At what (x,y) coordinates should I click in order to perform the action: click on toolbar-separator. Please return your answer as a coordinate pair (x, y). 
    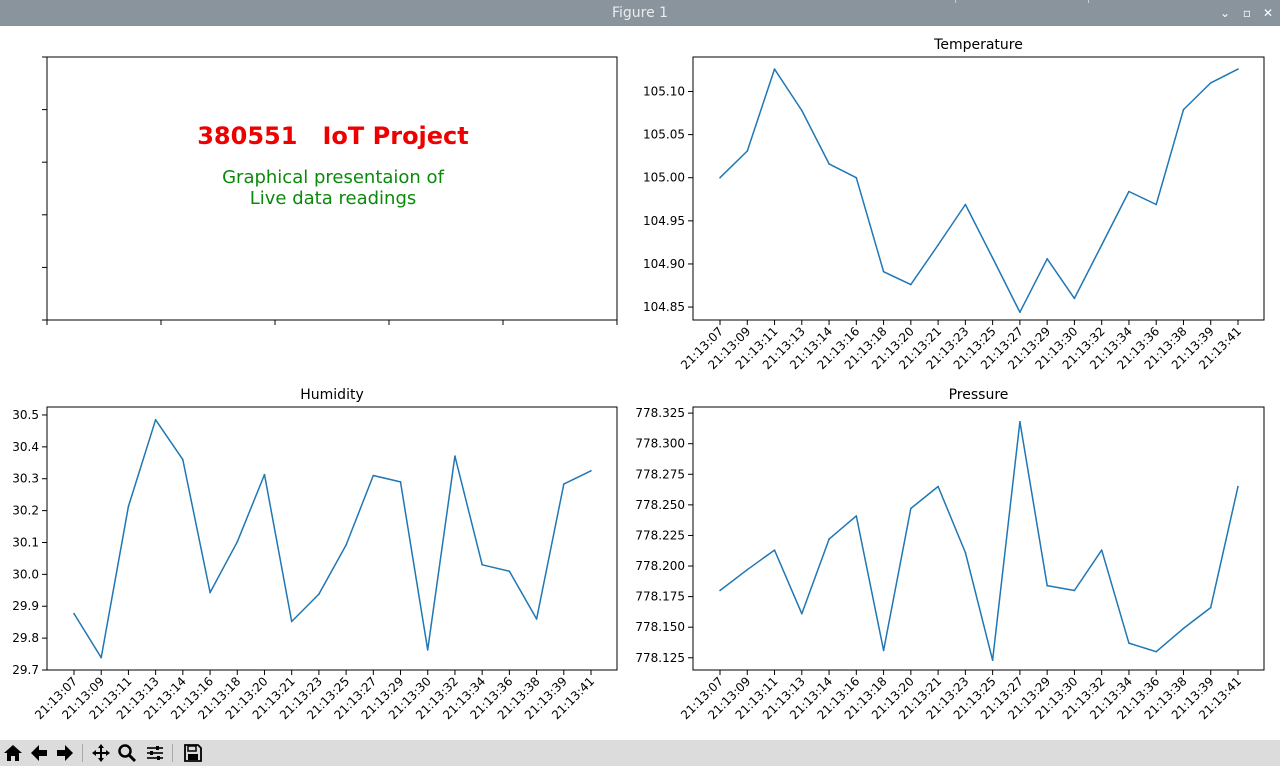
    Looking at the image, I should click on (82, 753).